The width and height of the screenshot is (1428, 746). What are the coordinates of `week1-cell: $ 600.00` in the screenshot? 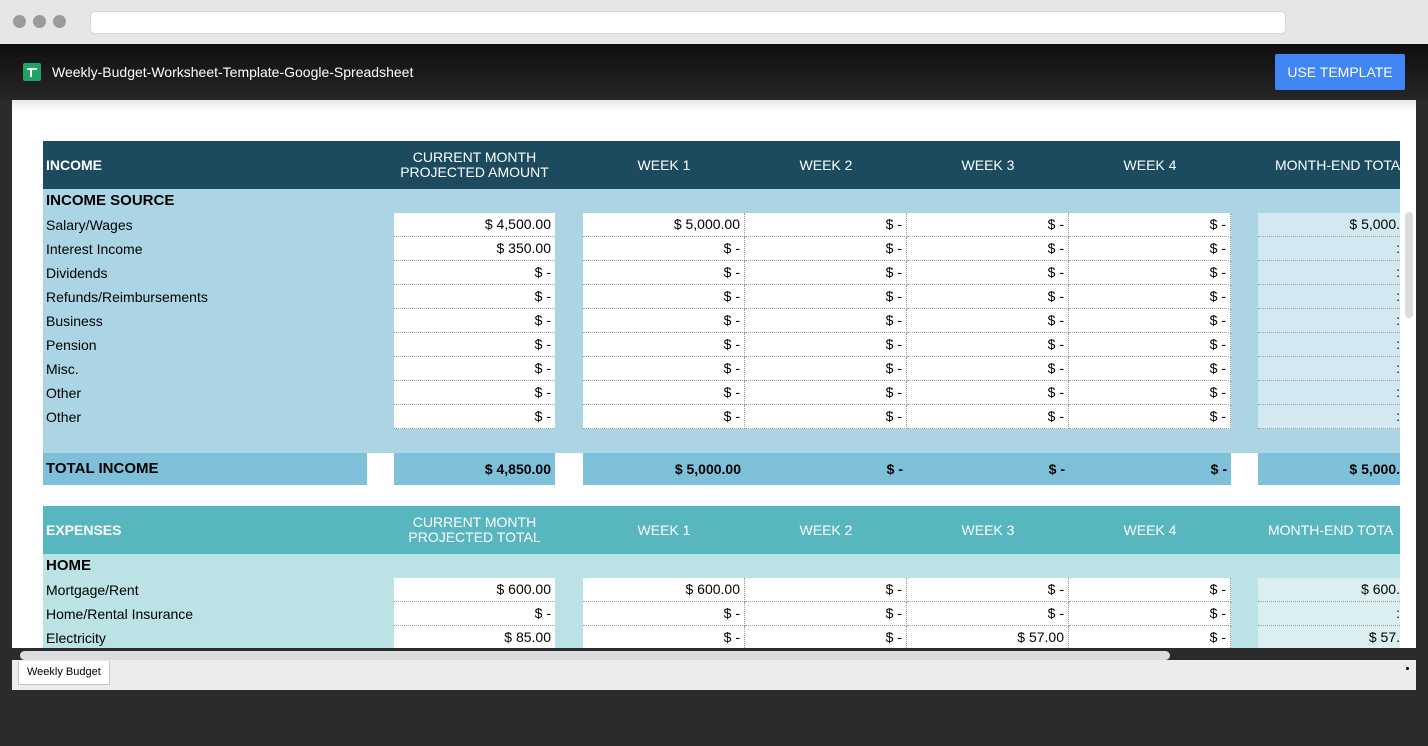 It's located at (664, 590).